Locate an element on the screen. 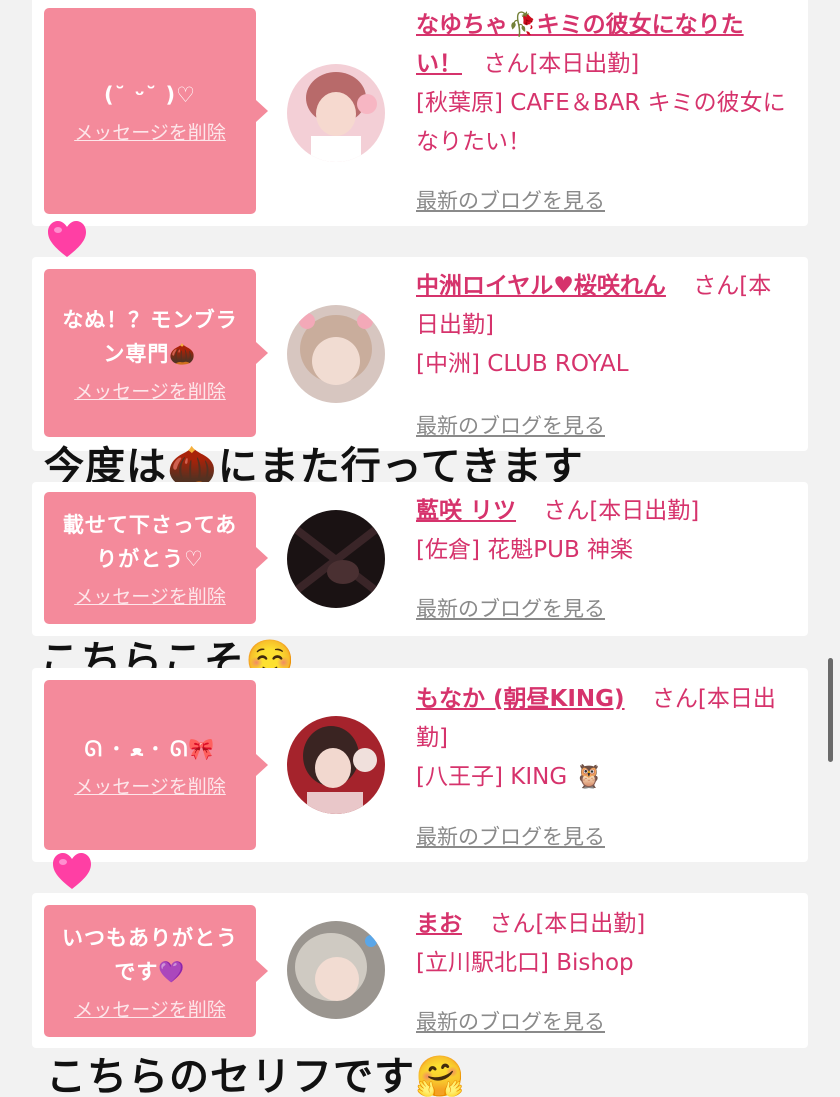 The height and width of the screenshot is (1097, 840). girl-info: まお さん[本日出勤] [立川駅北口] Bishop 最新のブログを見る is located at coordinates (602, 969).